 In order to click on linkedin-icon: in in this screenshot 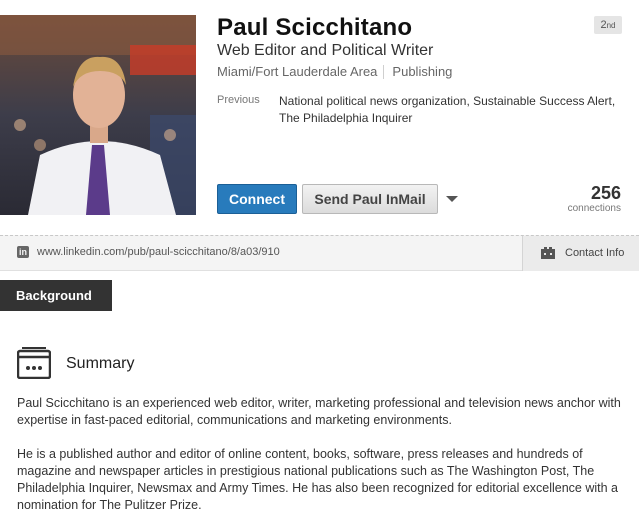, I will do `click(23, 252)`.